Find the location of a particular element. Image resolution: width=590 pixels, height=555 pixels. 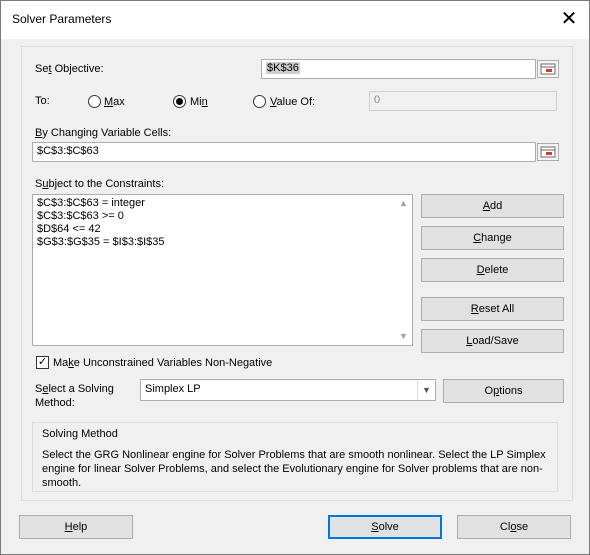

solving-method-value: Simplex LP is located at coordinates (173, 389).